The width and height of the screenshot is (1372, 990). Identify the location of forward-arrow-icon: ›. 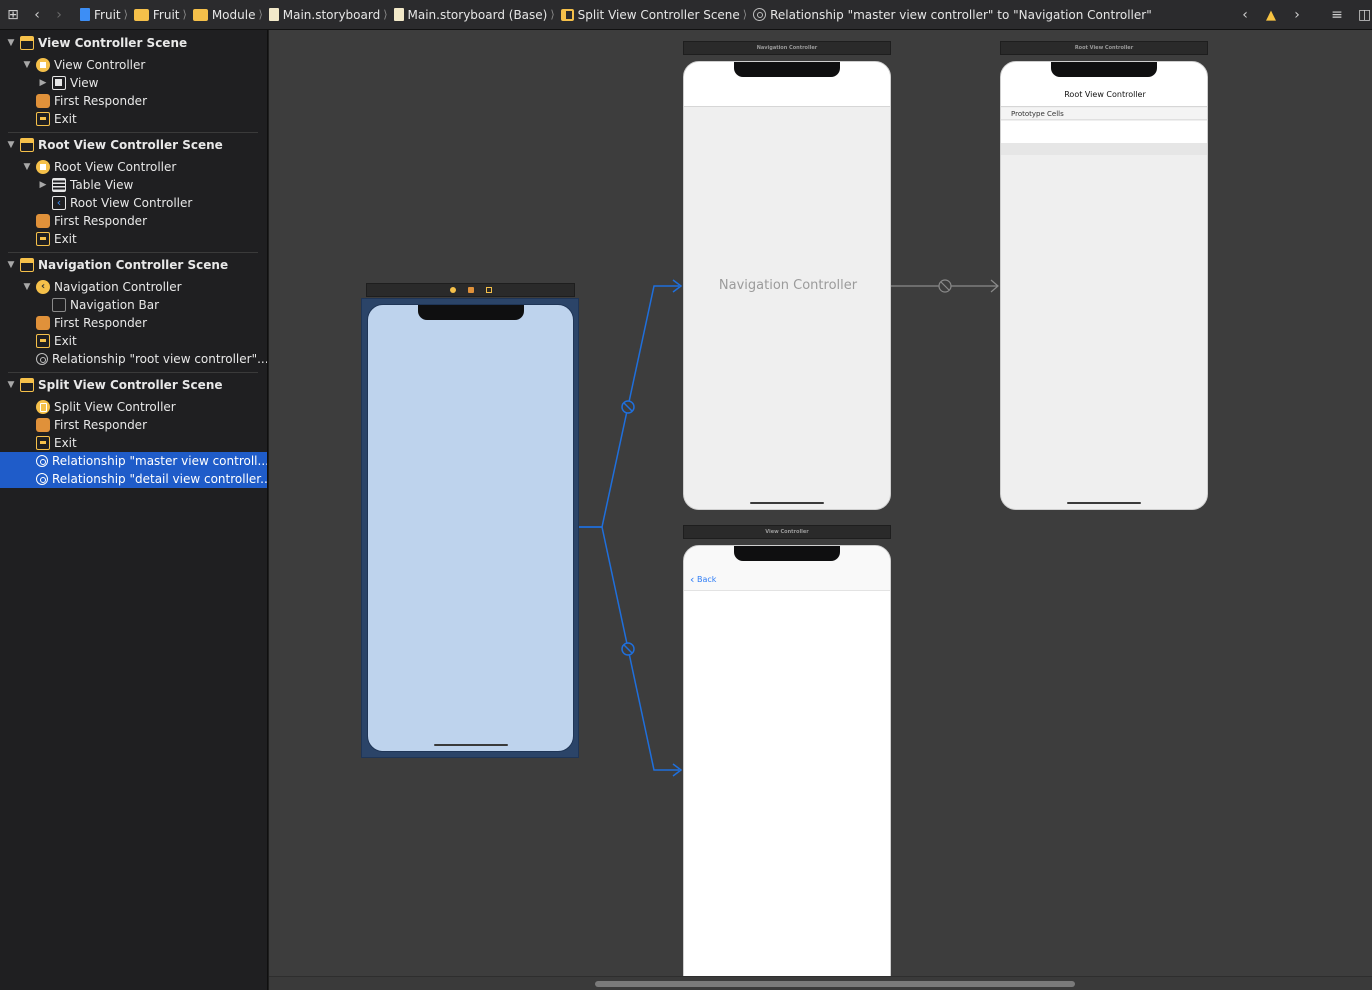
(59, 15).